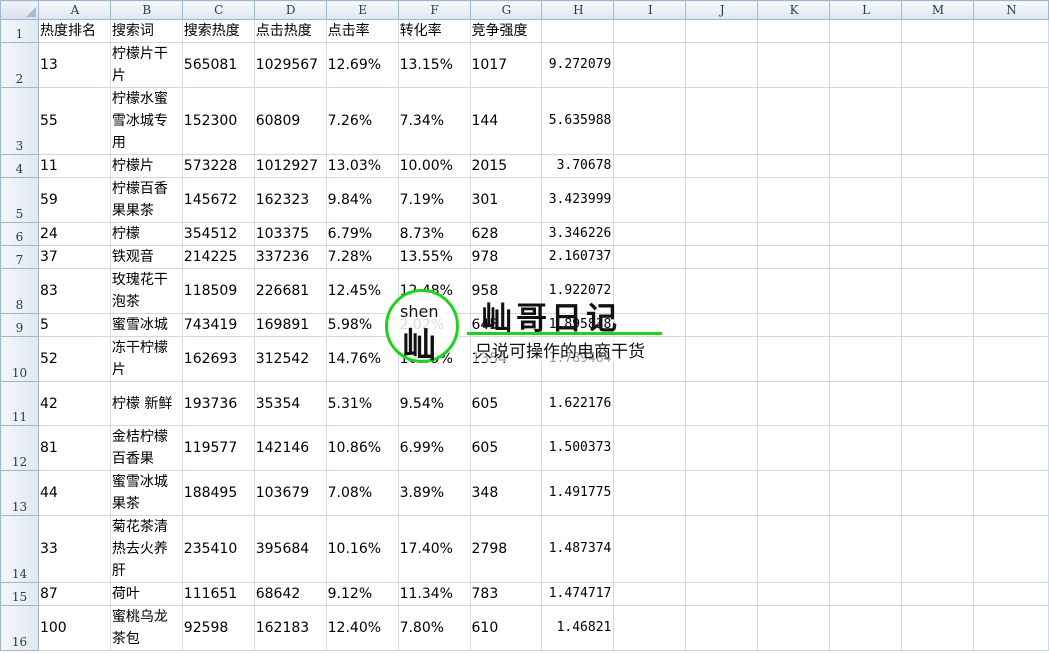 This screenshot has height=653, width=1049. What do you see at coordinates (290, 359) in the screenshot?
I see `cell-d: 312542` at bounding box center [290, 359].